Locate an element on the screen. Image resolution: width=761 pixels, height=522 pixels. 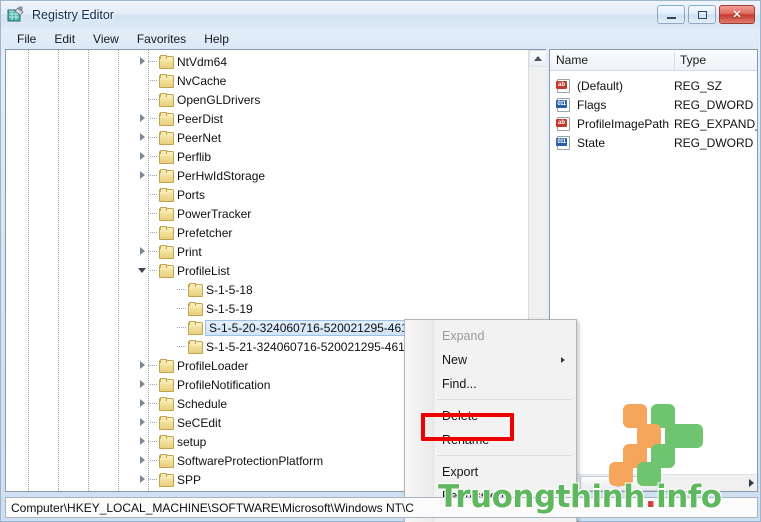
context-menu-item-expand: Expand is located at coordinates (490, 336).